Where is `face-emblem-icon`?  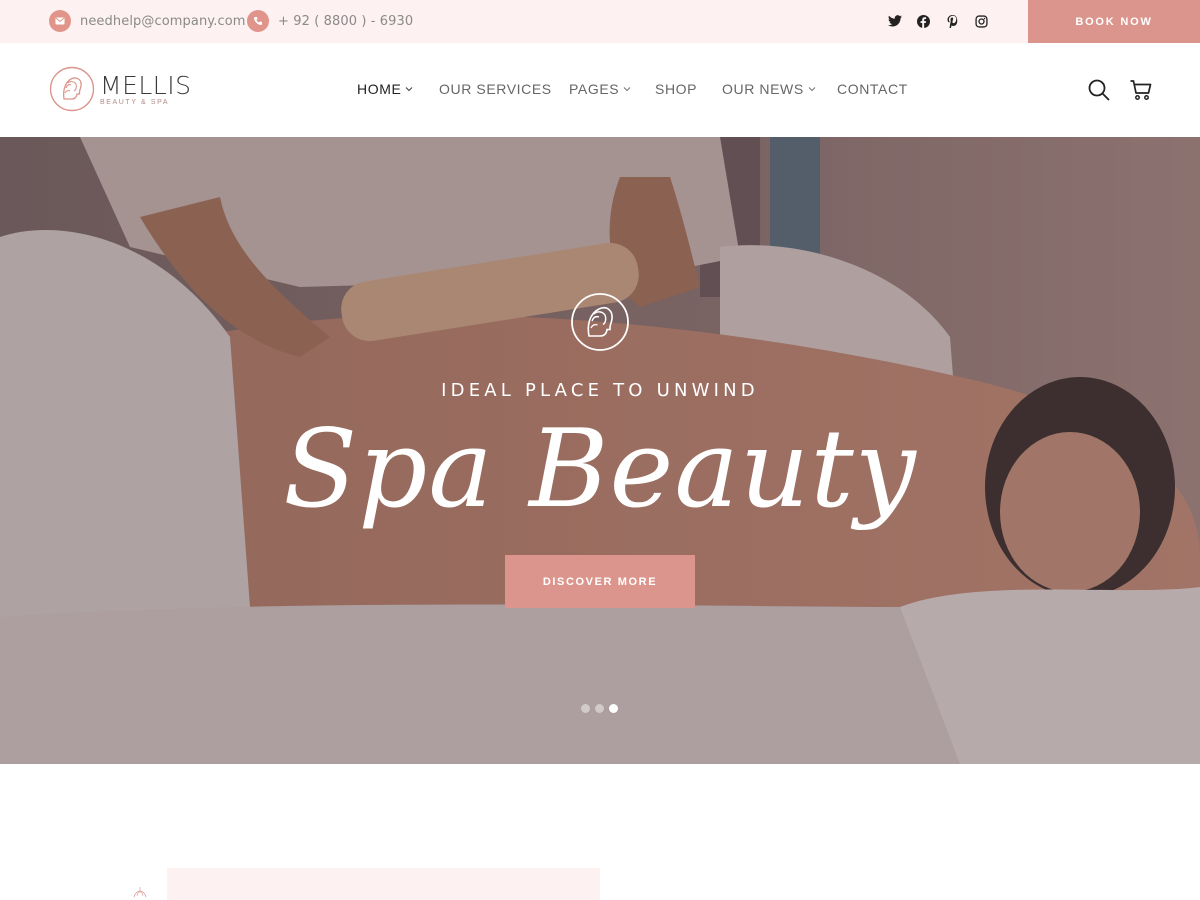
face-emblem-icon is located at coordinates (600, 322).